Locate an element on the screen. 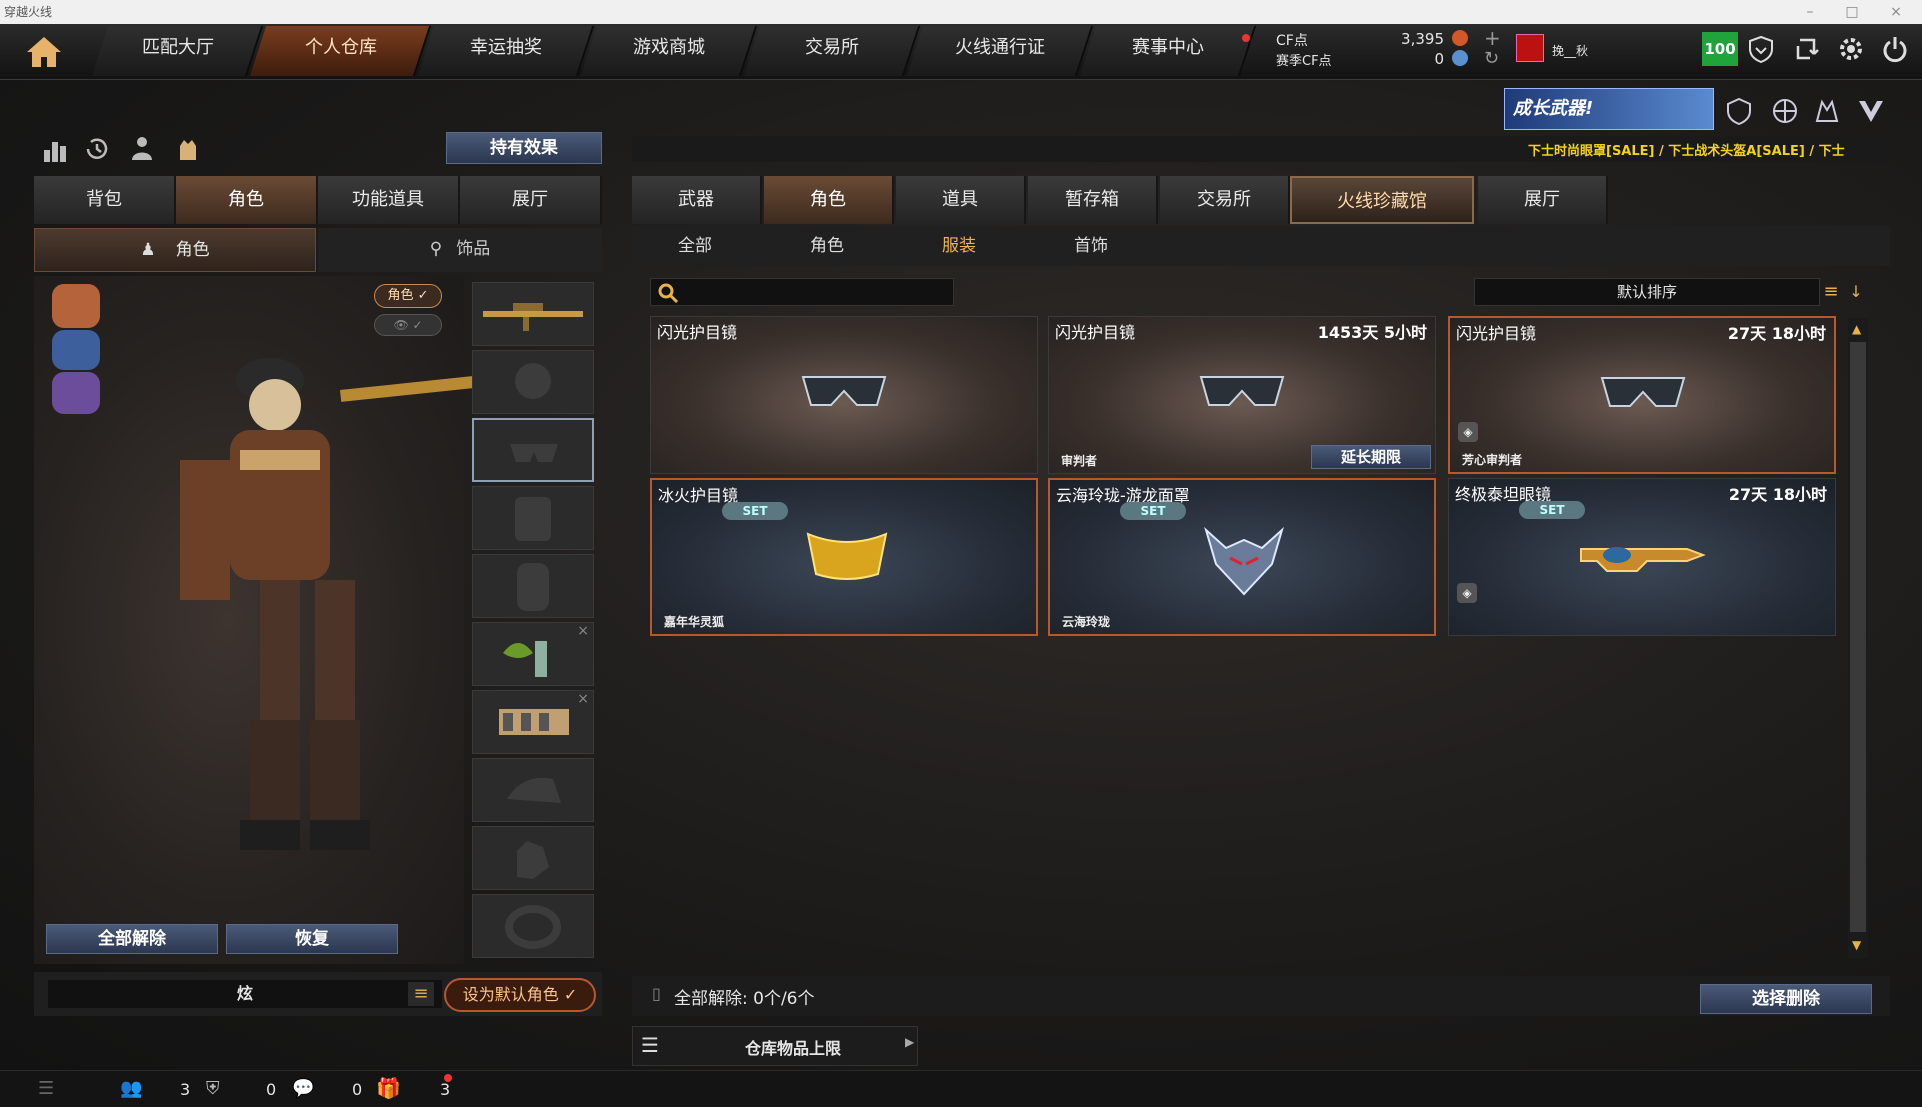  sort-dropdown: 默认排序 is located at coordinates (1647, 292).